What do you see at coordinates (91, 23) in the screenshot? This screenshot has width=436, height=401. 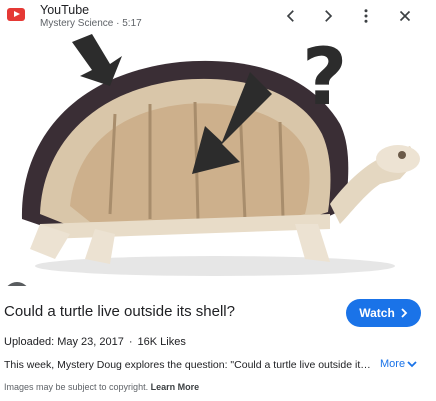 I see `source-channel-duration: Mystery Science · 5:17` at bounding box center [91, 23].